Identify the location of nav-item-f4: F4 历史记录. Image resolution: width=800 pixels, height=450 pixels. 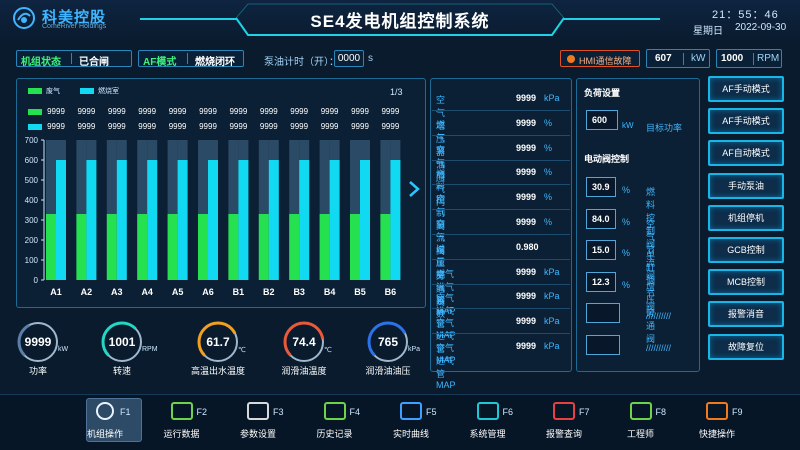
(345, 421).